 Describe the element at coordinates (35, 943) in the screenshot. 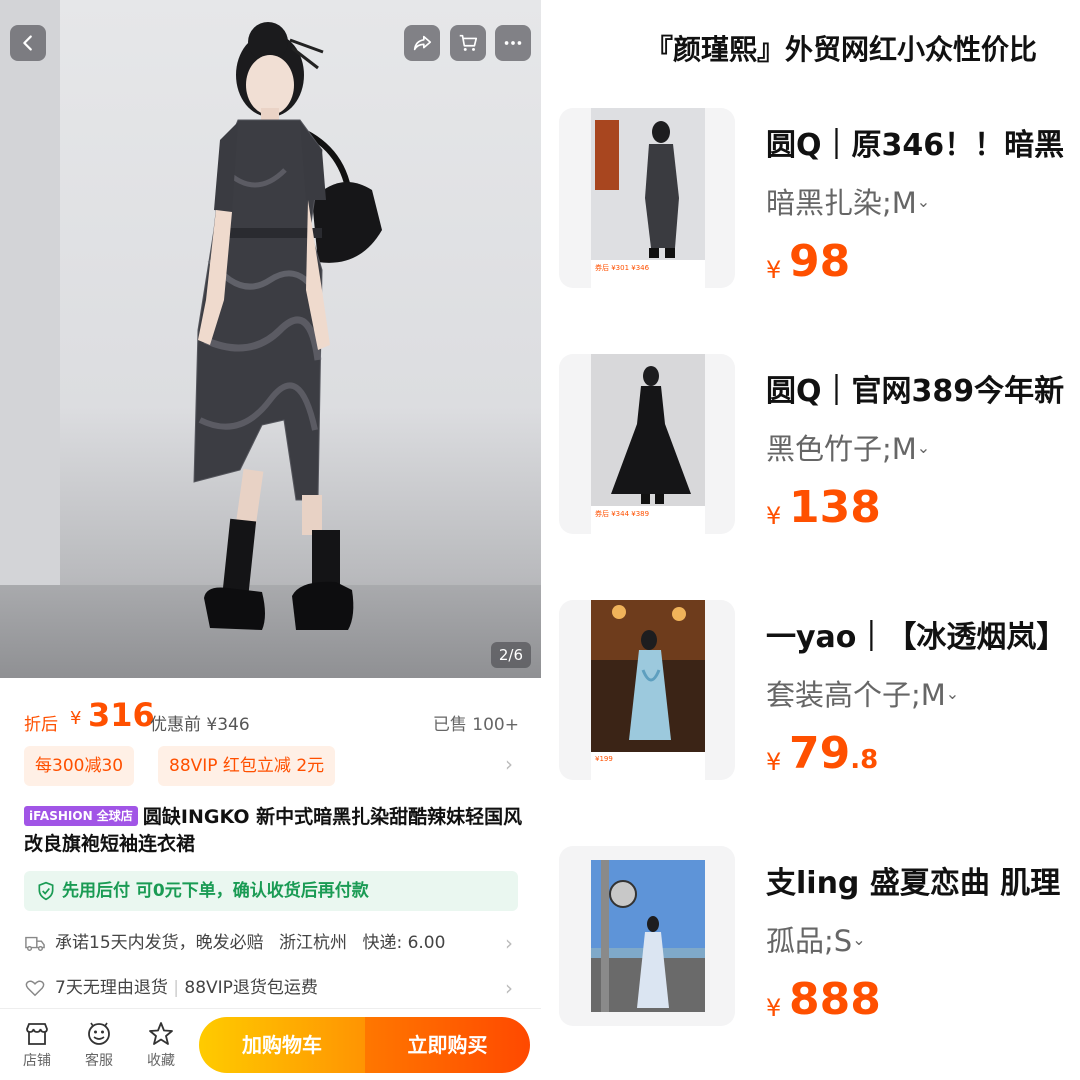

I see `truck-icon` at that location.